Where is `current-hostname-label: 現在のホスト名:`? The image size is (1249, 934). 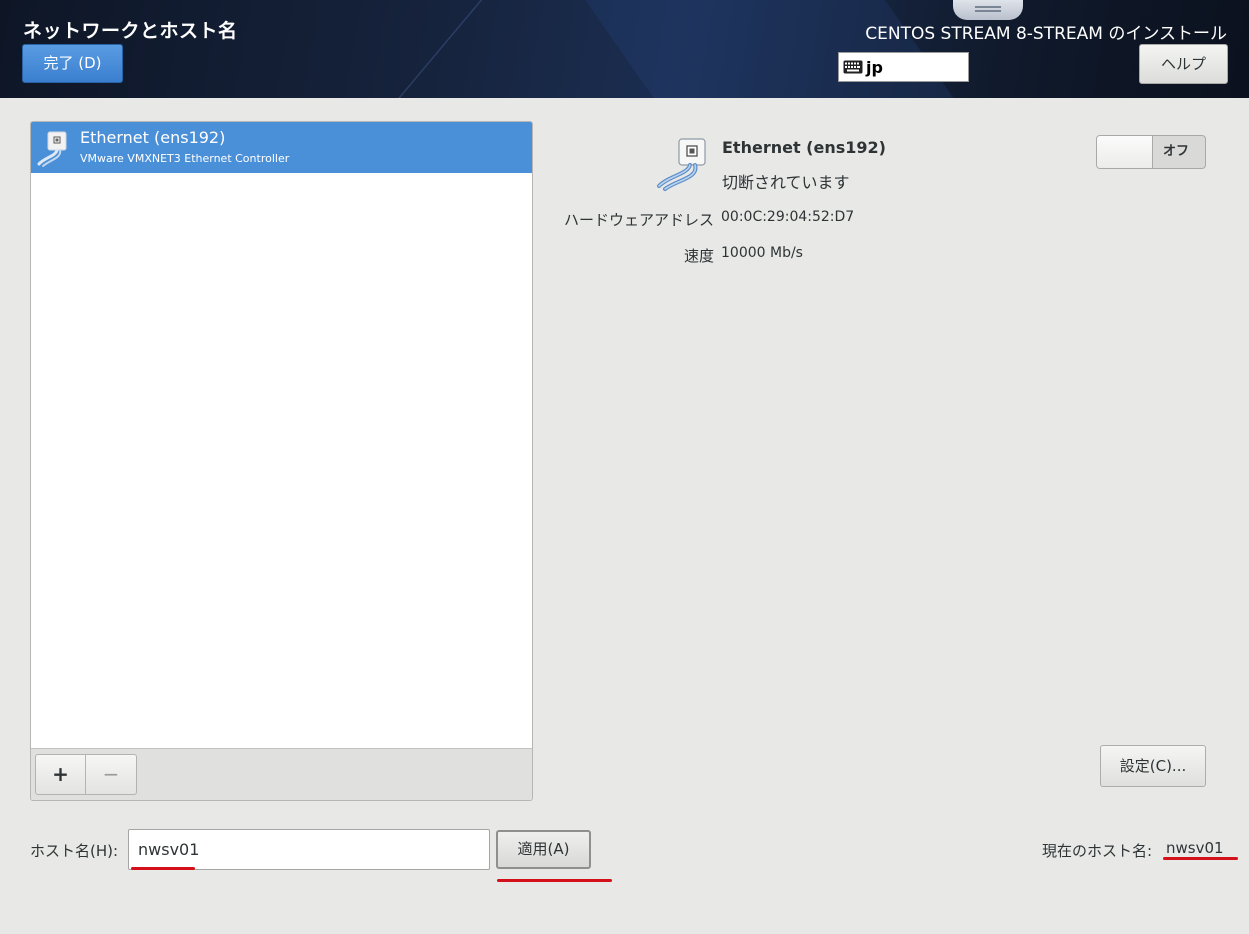 current-hostname-label: 現在のホスト名: is located at coordinates (1096, 851).